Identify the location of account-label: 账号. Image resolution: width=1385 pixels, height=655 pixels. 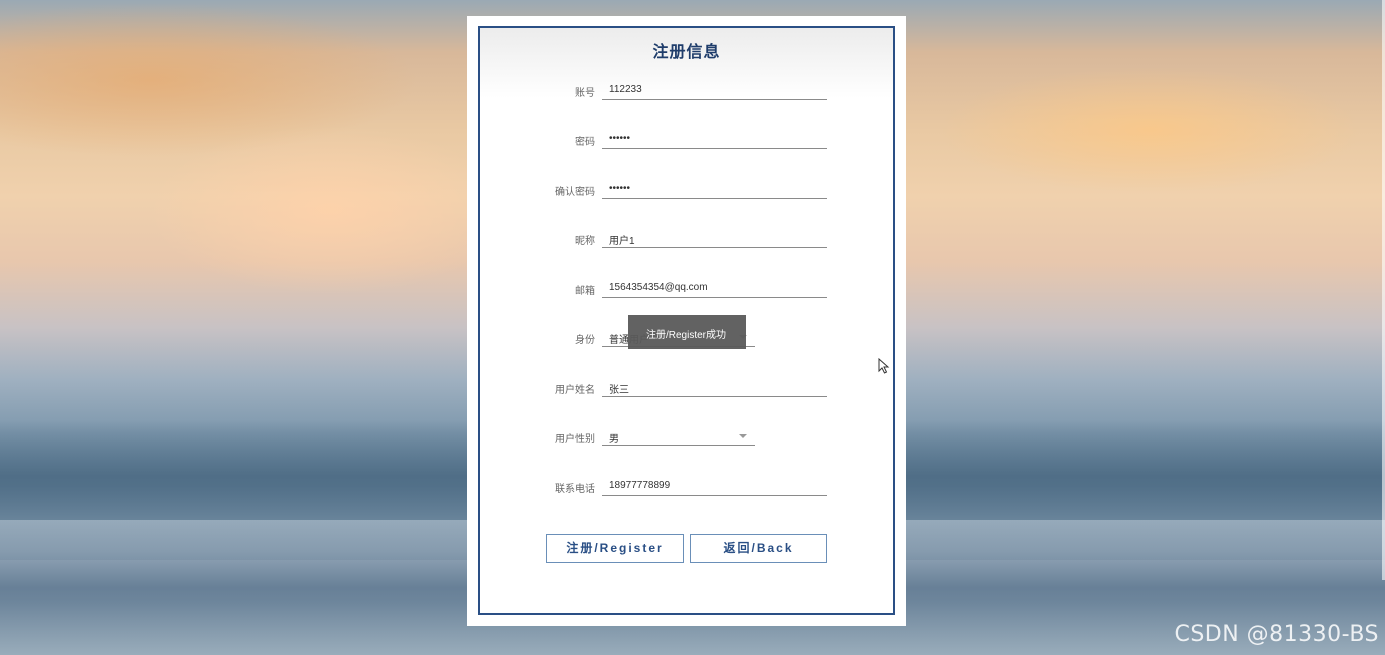
(585, 93).